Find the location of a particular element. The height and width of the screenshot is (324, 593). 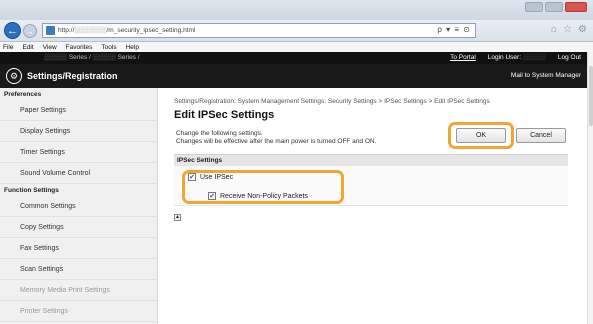

home-icon: ⌂ is located at coordinates (554, 29).